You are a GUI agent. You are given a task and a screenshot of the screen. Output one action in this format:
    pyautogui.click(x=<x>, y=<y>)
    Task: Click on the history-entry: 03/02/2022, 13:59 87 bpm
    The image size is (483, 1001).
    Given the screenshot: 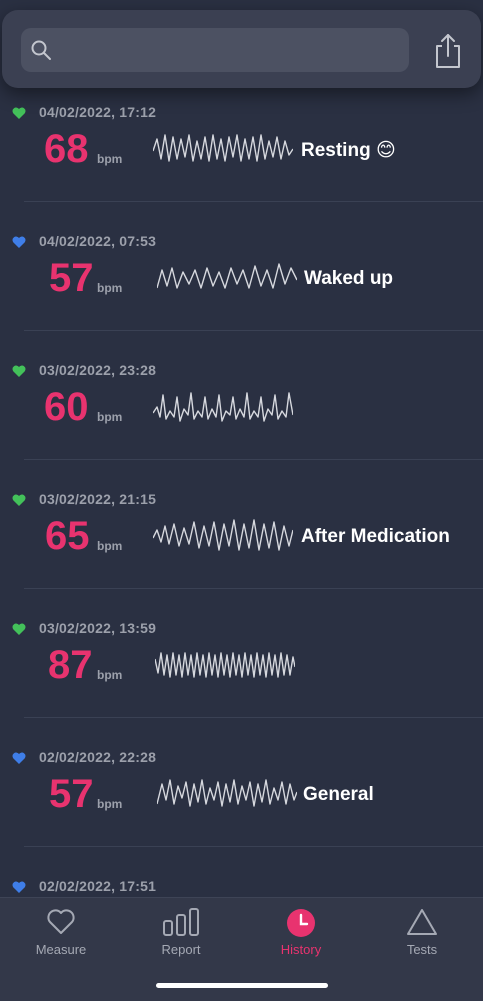 What is the action you would take?
    pyautogui.click(x=241, y=653)
    